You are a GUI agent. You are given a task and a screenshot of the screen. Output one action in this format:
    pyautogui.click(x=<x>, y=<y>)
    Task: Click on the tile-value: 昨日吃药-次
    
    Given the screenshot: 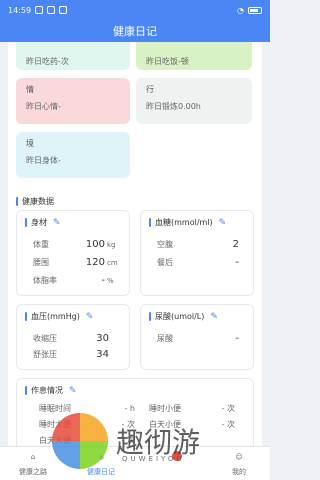 What is the action you would take?
    pyautogui.click(x=47, y=61)
    